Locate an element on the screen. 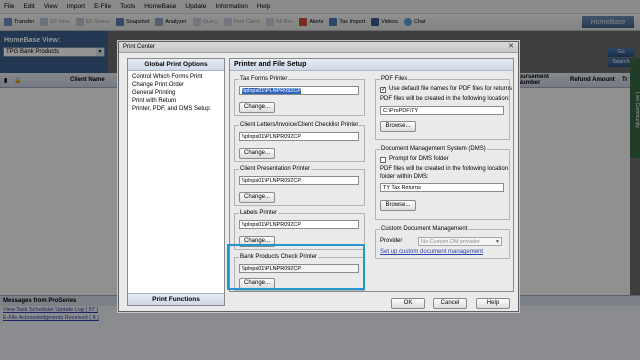  provider-select: No Custom DM provider ▼ is located at coordinates (460, 241).